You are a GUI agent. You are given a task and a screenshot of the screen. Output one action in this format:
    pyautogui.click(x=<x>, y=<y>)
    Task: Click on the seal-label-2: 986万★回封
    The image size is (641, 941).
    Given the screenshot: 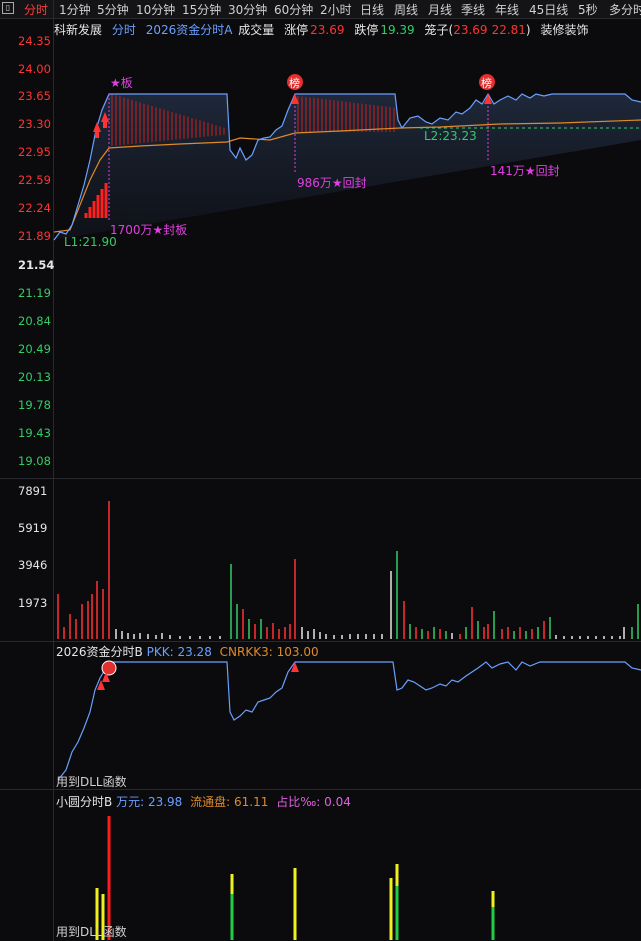 What is the action you would take?
    pyautogui.click(x=332, y=183)
    